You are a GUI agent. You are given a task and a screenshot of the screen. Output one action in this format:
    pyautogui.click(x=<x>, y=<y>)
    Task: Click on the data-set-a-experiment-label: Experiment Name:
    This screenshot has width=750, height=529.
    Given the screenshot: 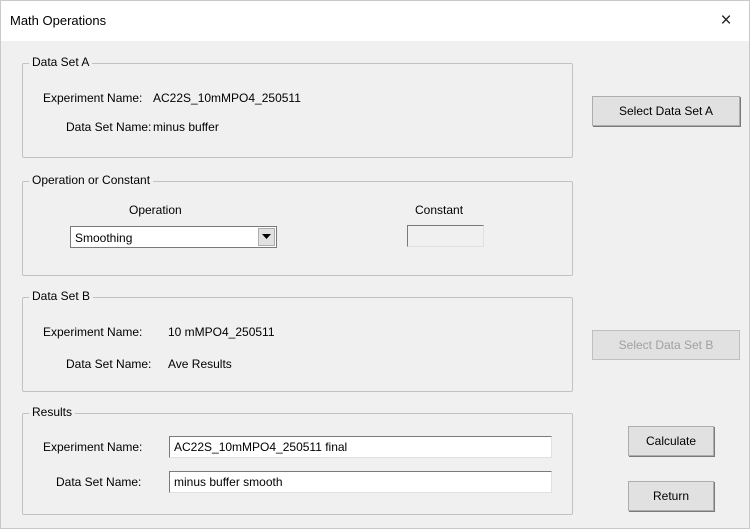 What is the action you would take?
    pyautogui.click(x=93, y=98)
    